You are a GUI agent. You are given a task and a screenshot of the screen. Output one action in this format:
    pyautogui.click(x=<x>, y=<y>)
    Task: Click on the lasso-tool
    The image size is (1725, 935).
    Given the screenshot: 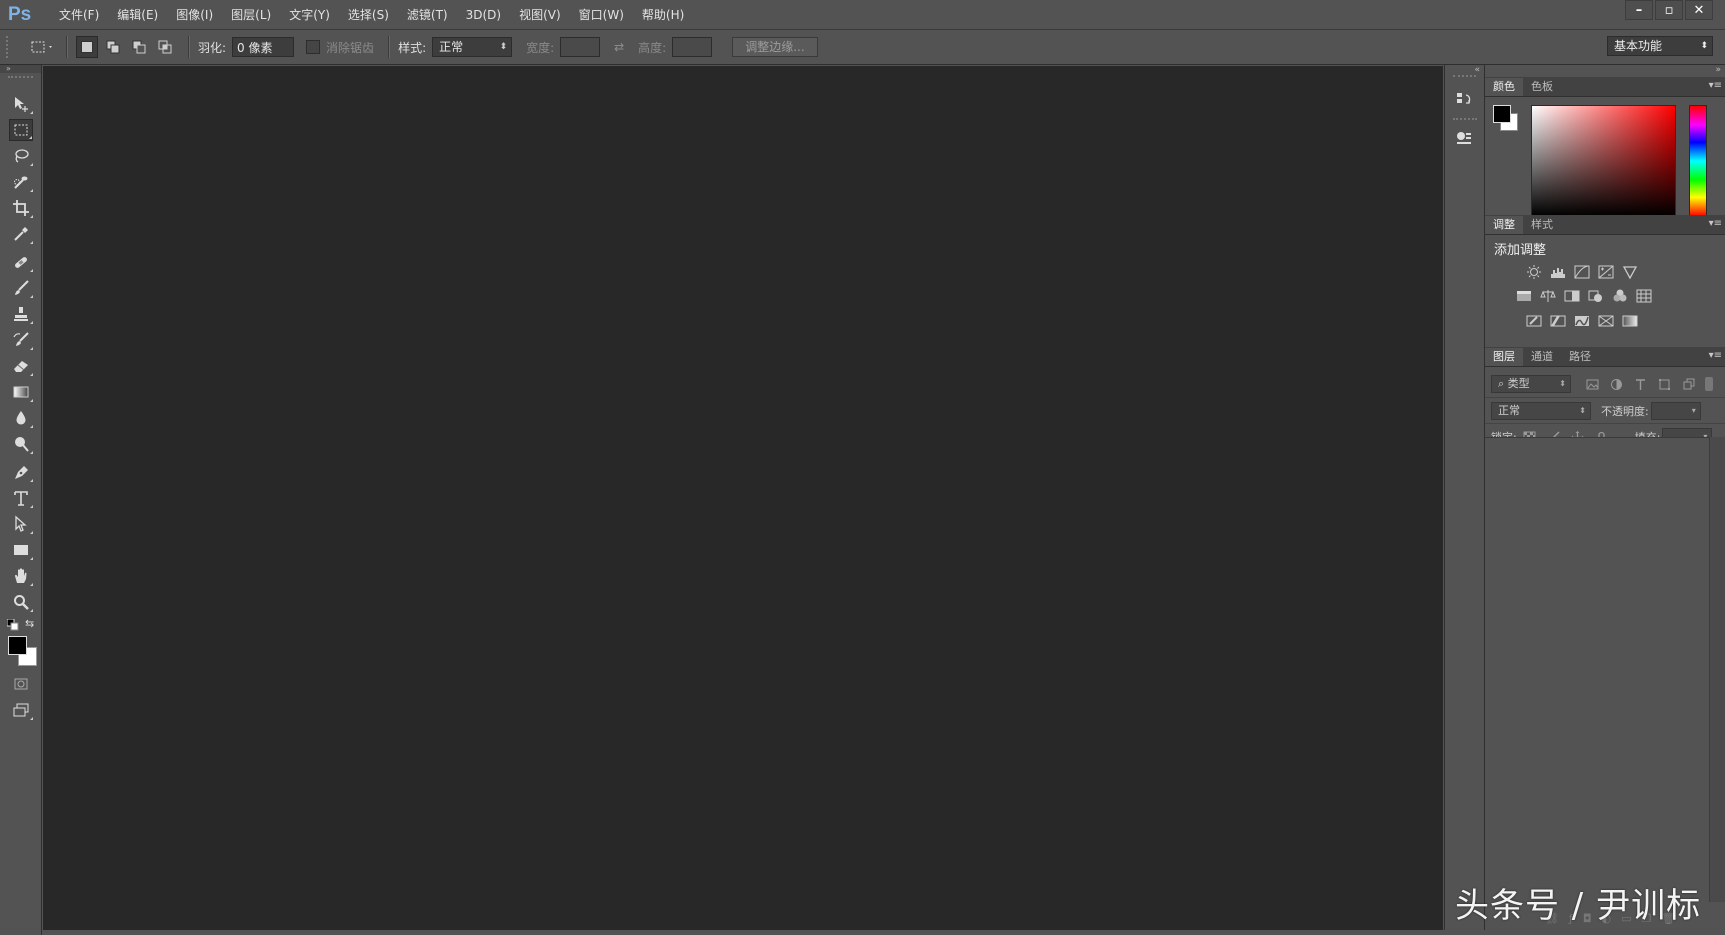 What is the action you would take?
    pyautogui.click(x=21, y=156)
    